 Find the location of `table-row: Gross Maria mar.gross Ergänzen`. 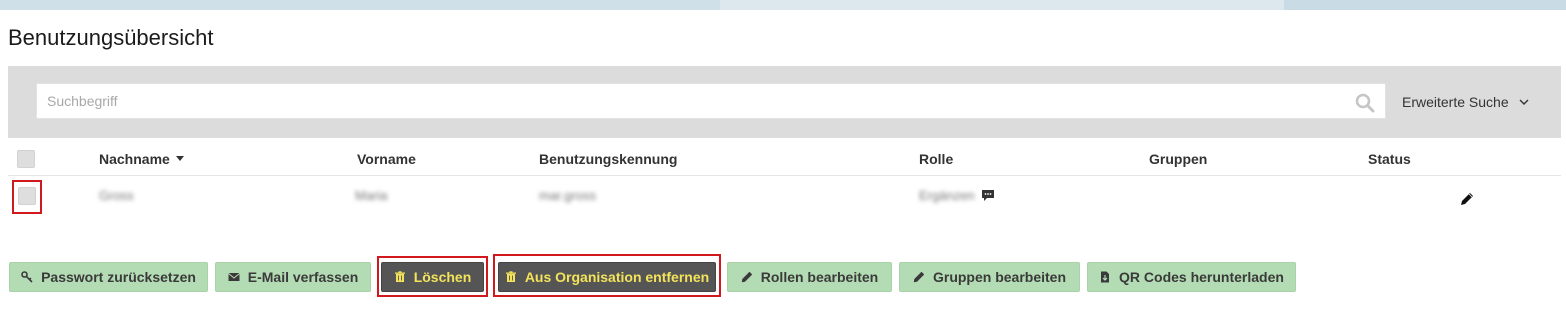

table-row: Gross Maria mar.gross Ergänzen is located at coordinates (784, 197).